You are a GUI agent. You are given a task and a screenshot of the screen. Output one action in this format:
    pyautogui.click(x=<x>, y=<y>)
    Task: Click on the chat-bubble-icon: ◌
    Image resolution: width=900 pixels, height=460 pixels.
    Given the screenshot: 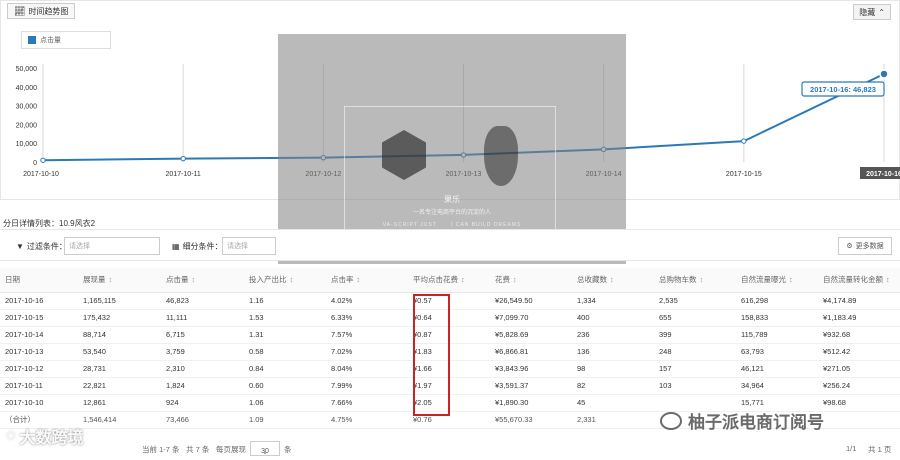 What is the action you would take?
    pyautogui.click(x=11, y=435)
    